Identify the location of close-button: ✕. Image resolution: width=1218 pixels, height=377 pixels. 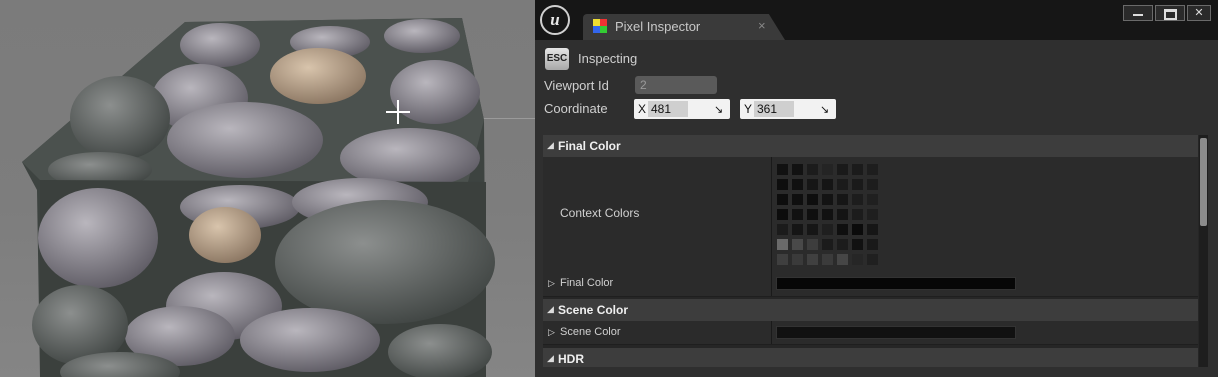
(1199, 13).